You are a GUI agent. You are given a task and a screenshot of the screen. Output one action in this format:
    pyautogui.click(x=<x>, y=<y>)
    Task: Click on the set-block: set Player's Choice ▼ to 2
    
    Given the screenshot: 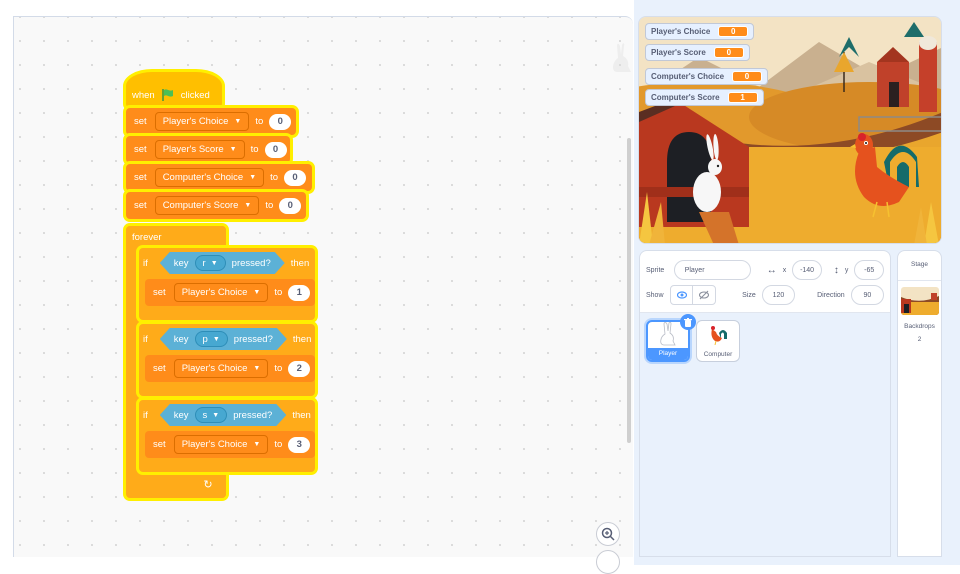 What is the action you would take?
    pyautogui.click(x=230, y=368)
    